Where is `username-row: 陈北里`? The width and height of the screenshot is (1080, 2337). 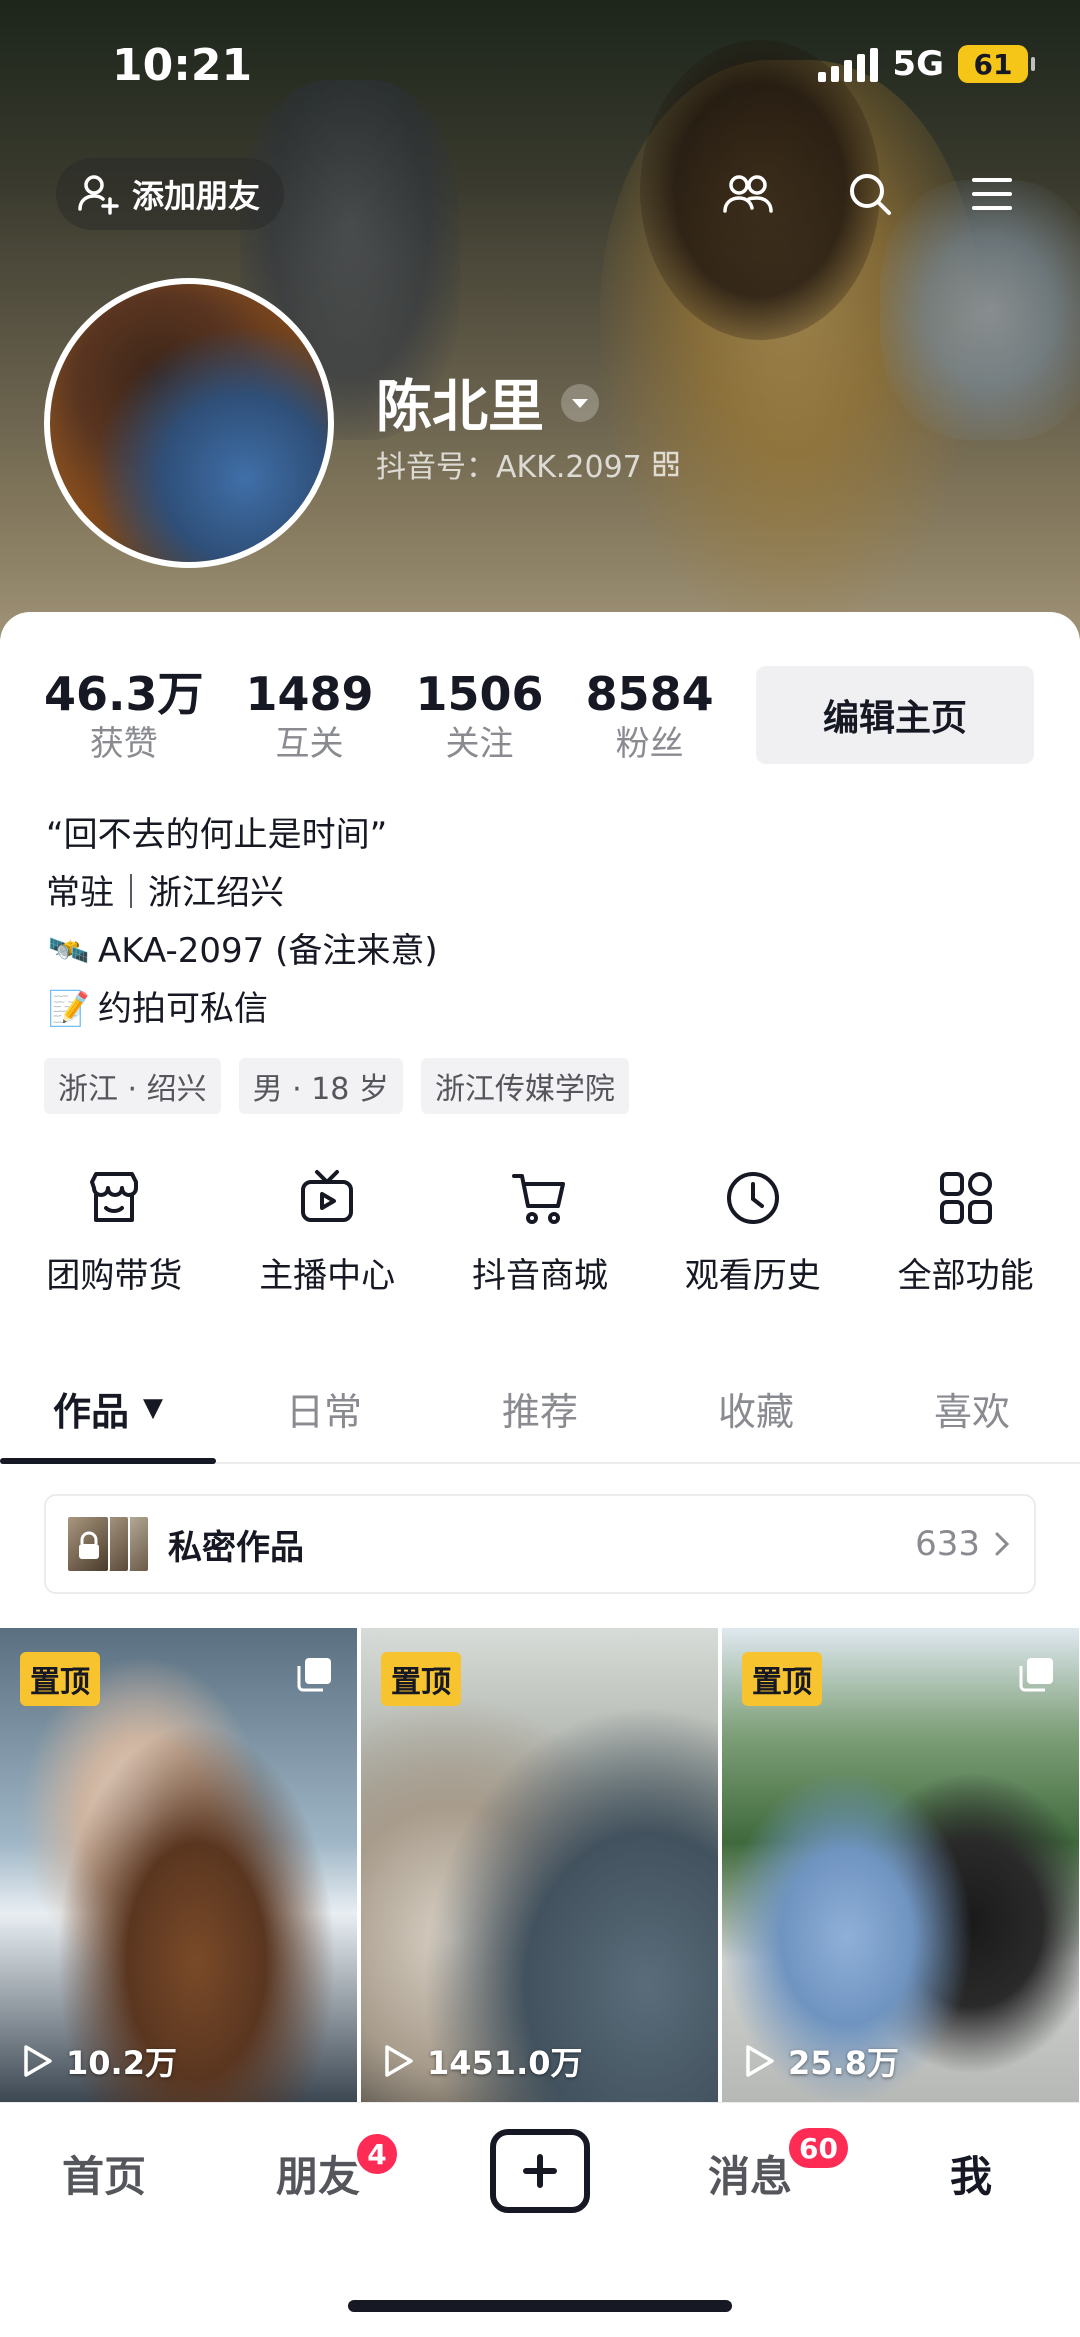
username-row: 陈北里 is located at coordinates (488, 402).